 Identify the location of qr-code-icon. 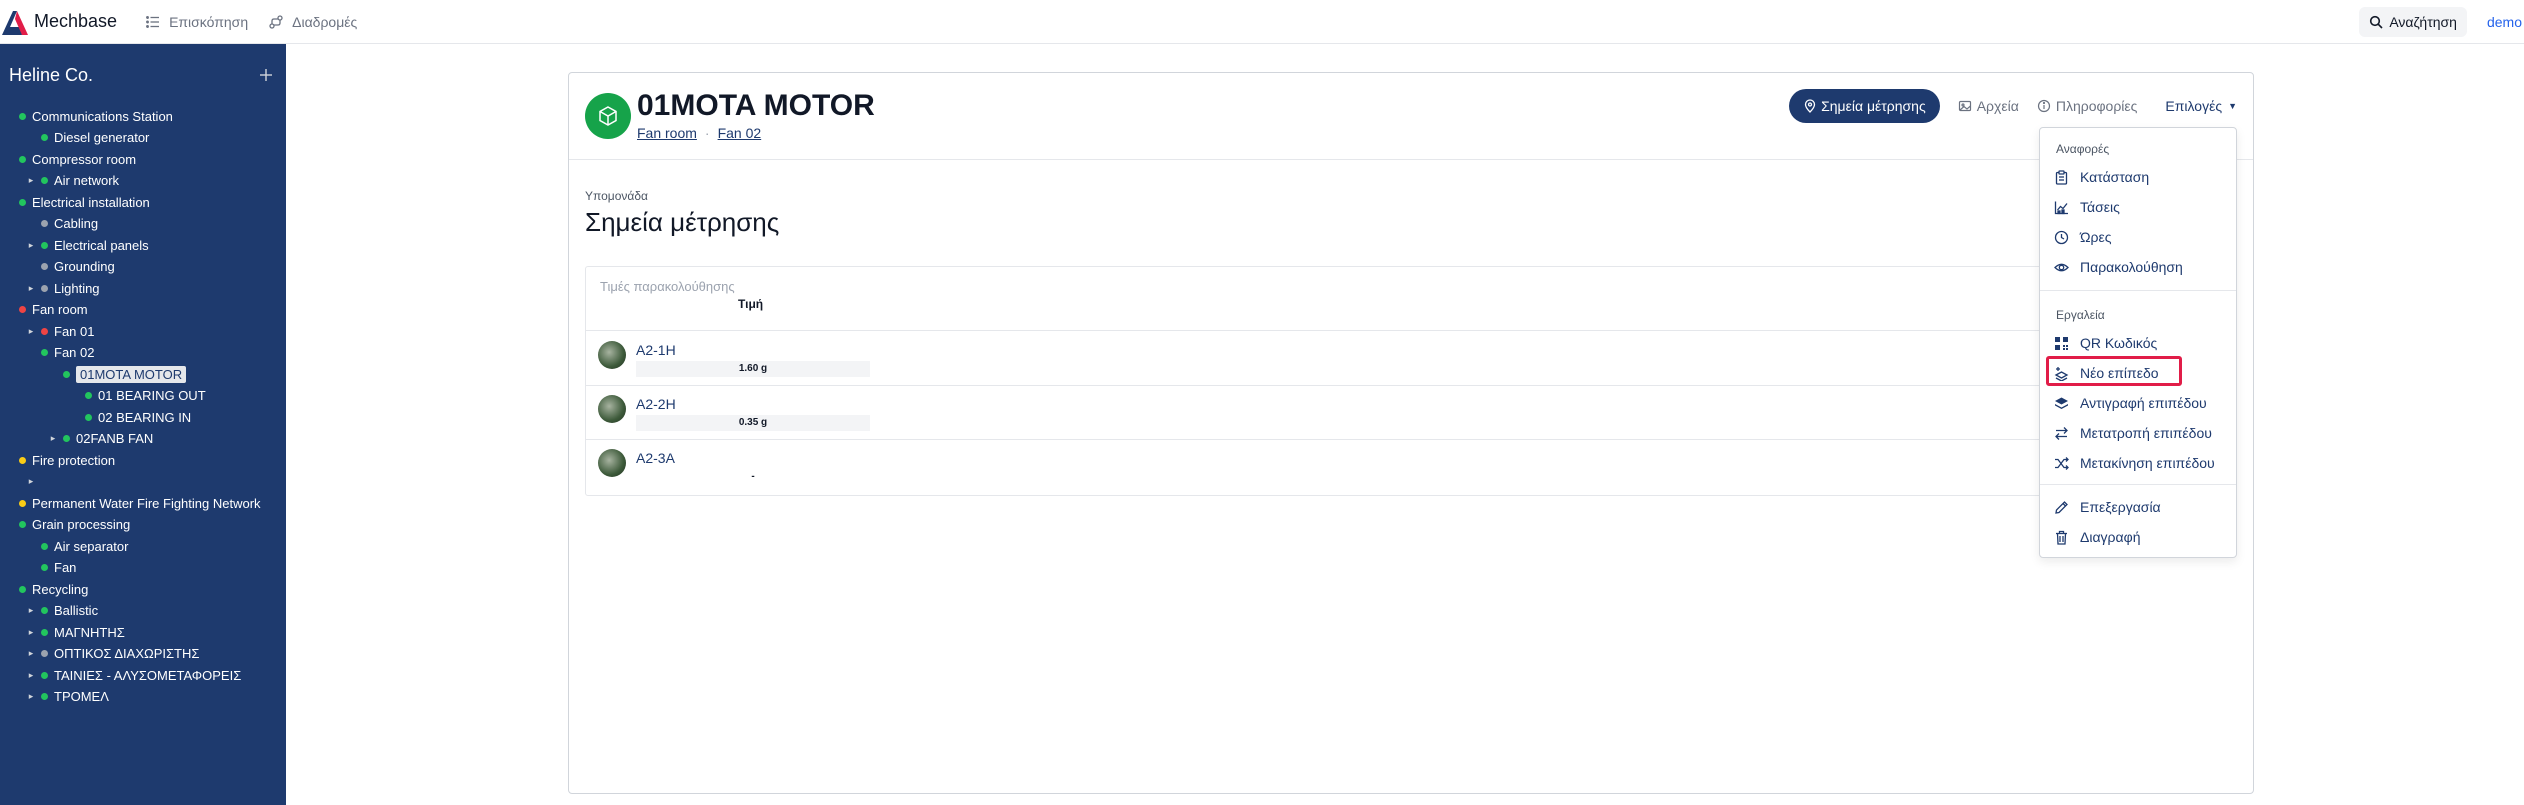
(2061, 343).